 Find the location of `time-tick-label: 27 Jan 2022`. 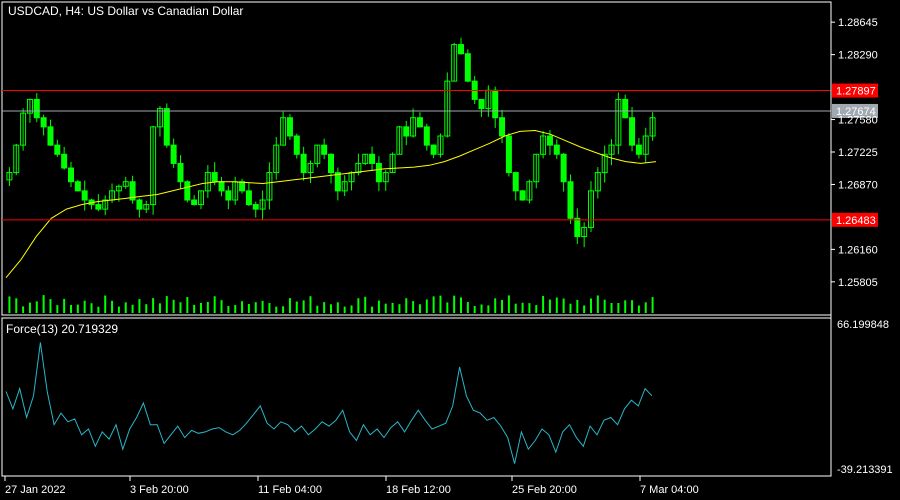

time-tick-label: 27 Jan 2022 is located at coordinates (35, 490).